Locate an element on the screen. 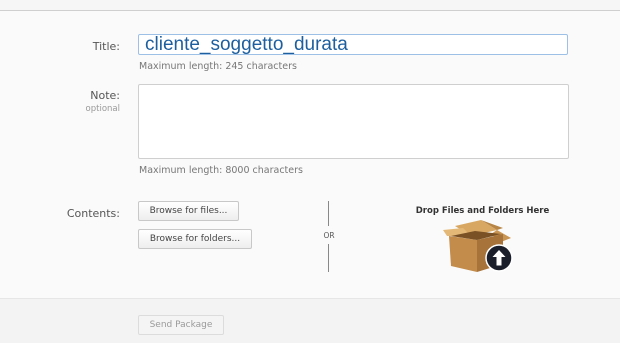 The width and height of the screenshot is (620, 343). drop-zone-title: Drop Files and Folders Here is located at coordinates (482, 211).